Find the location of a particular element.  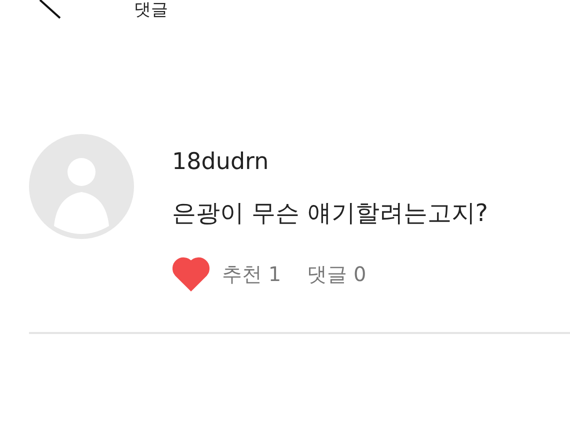

avatar-icon is located at coordinates (81, 186).